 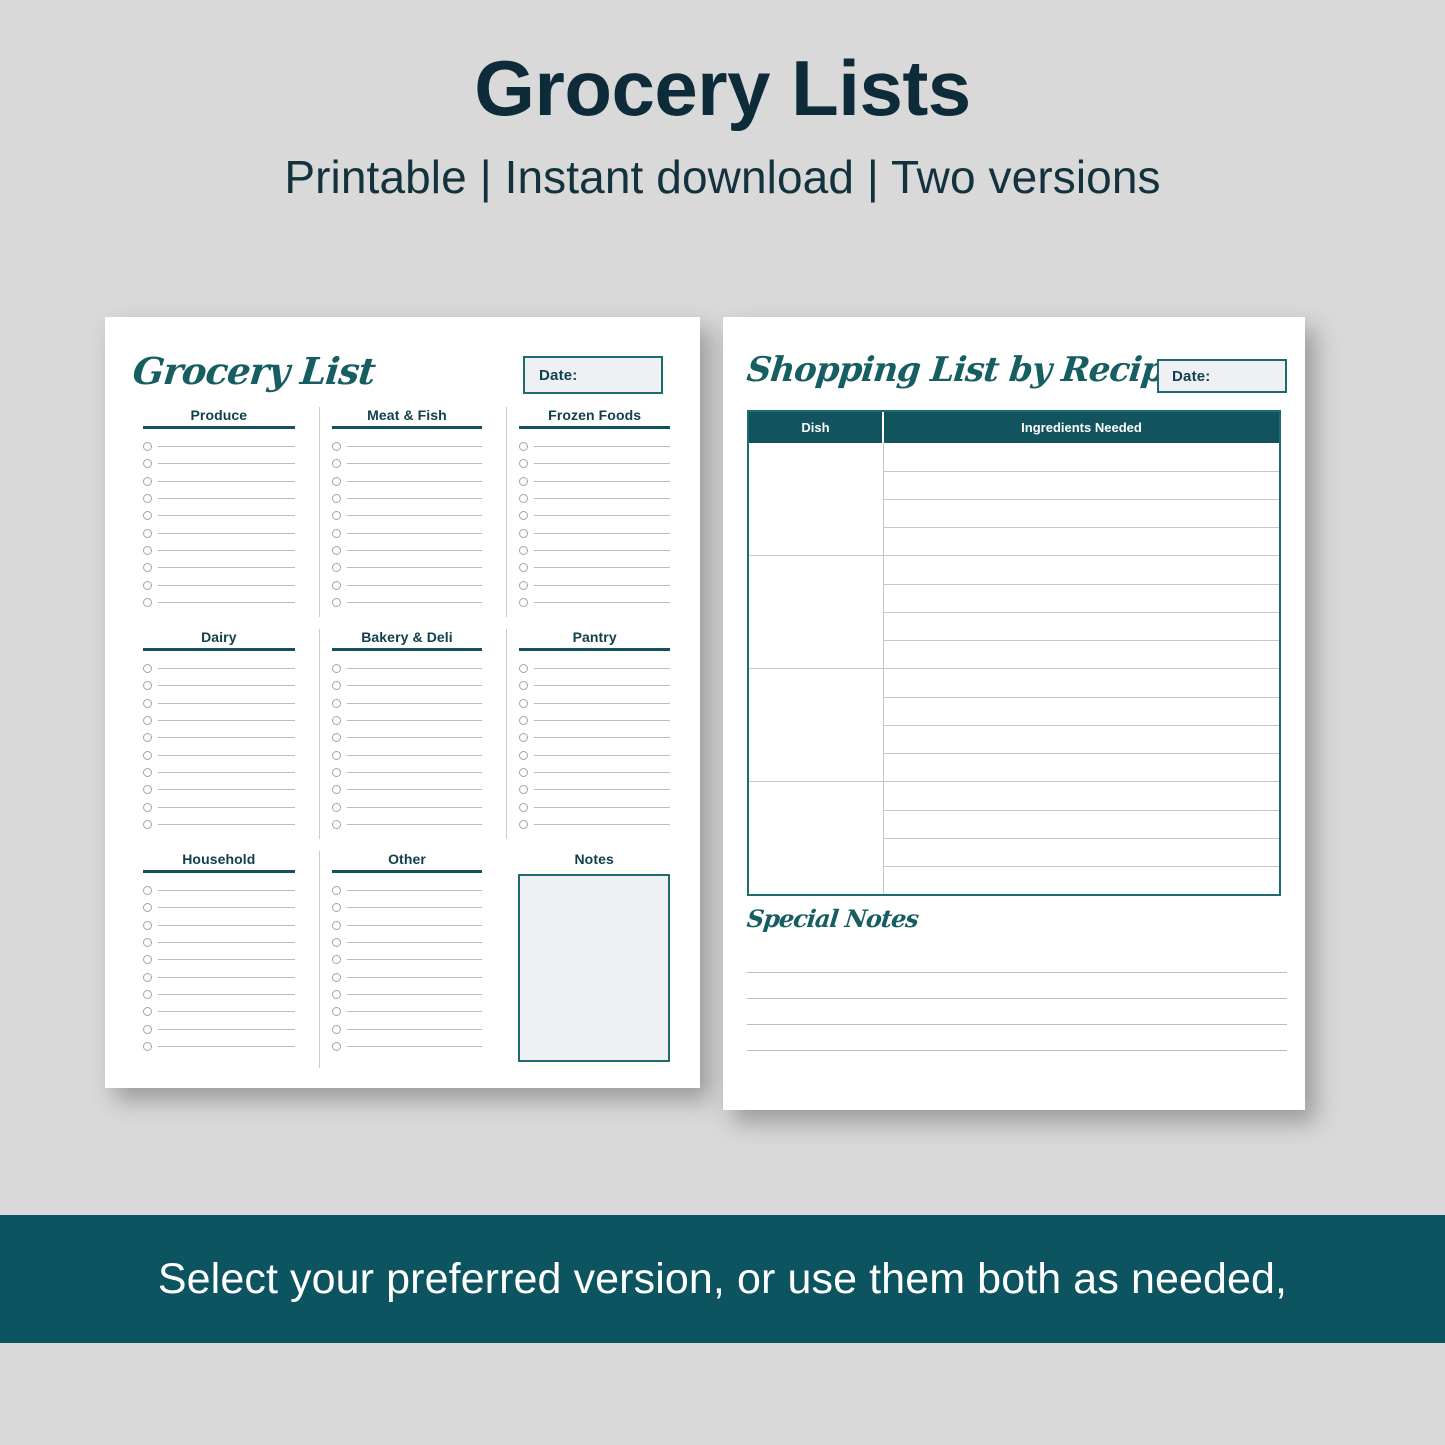 What do you see at coordinates (1222, 376) in the screenshot?
I see `date-field-right: Date:` at bounding box center [1222, 376].